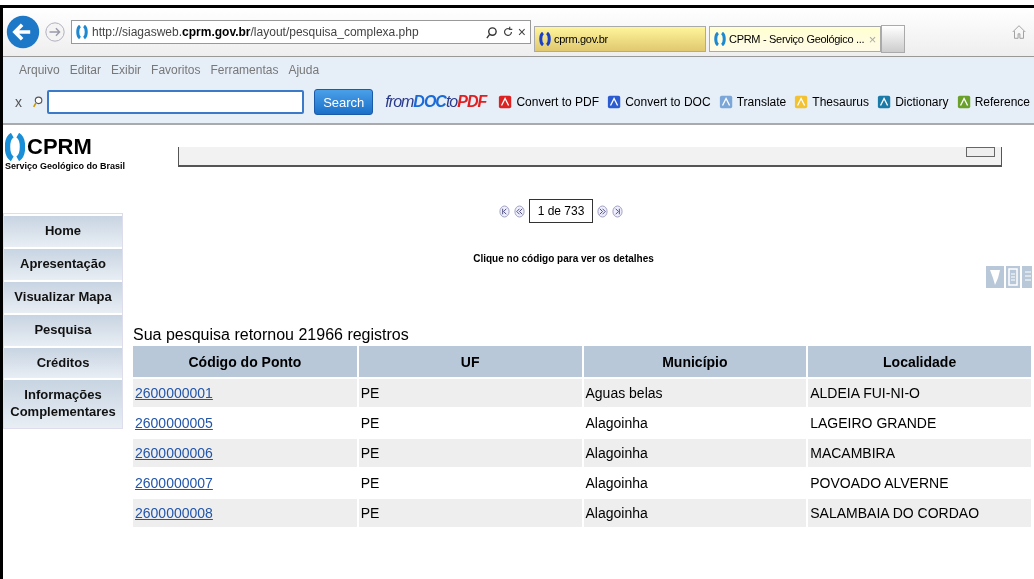 This screenshot has width=1034, height=579. What do you see at coordinates (85, 70) in the screenshot?
I see `menu-item: Editar` at bounding box center [85, 70].